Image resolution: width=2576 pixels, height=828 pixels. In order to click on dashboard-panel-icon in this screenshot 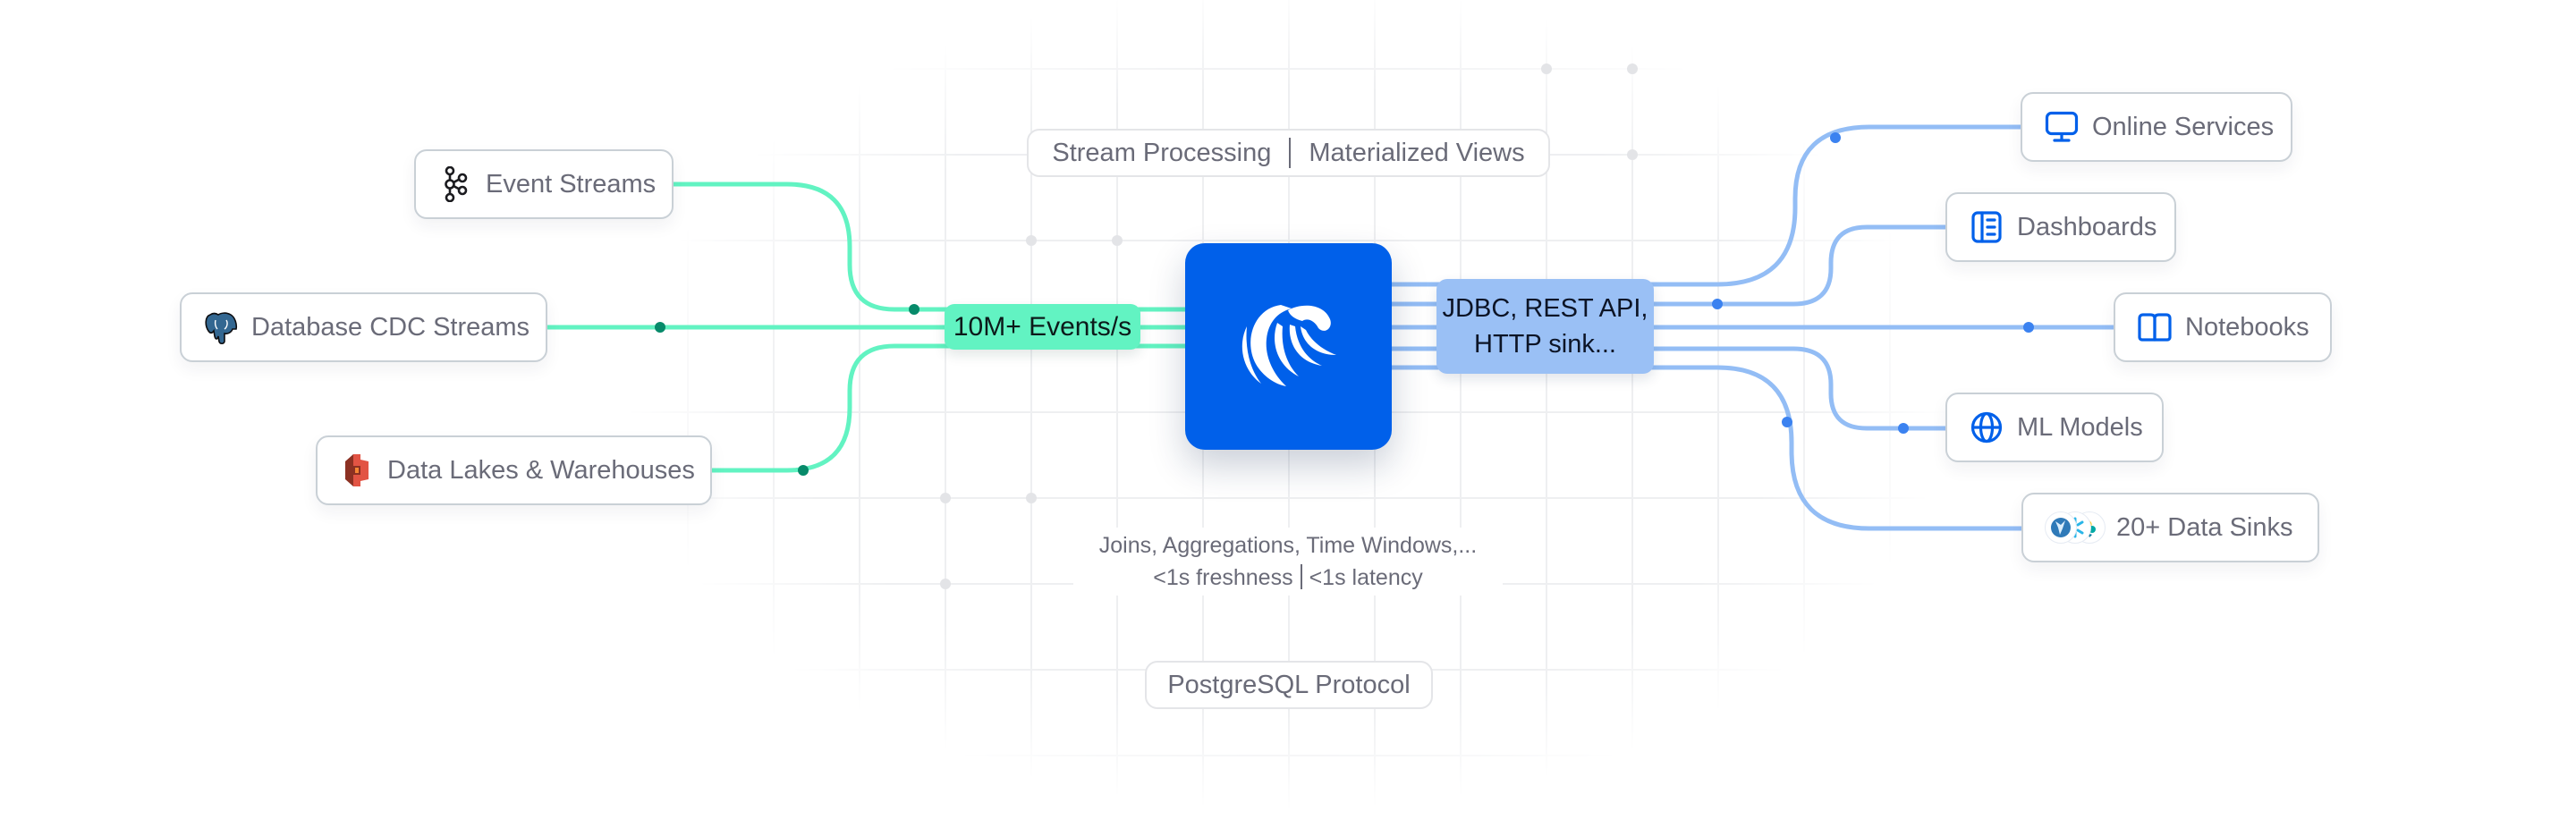, I will do `click(1986, 227)`.